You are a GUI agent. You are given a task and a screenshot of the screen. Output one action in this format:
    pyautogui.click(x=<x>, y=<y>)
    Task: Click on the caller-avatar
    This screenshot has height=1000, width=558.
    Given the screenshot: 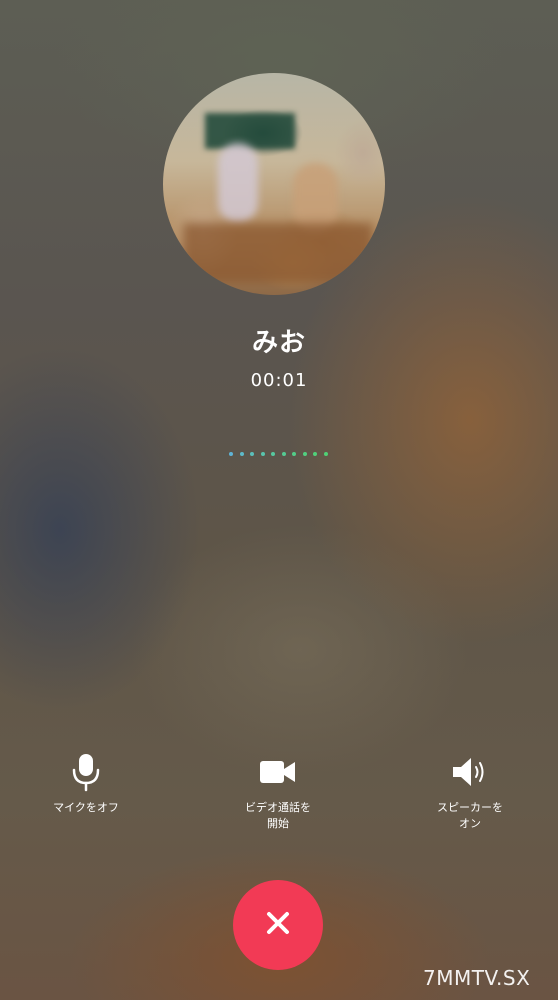 What is the action you would take?
    pyautogui.click(x=274, y=184)
    